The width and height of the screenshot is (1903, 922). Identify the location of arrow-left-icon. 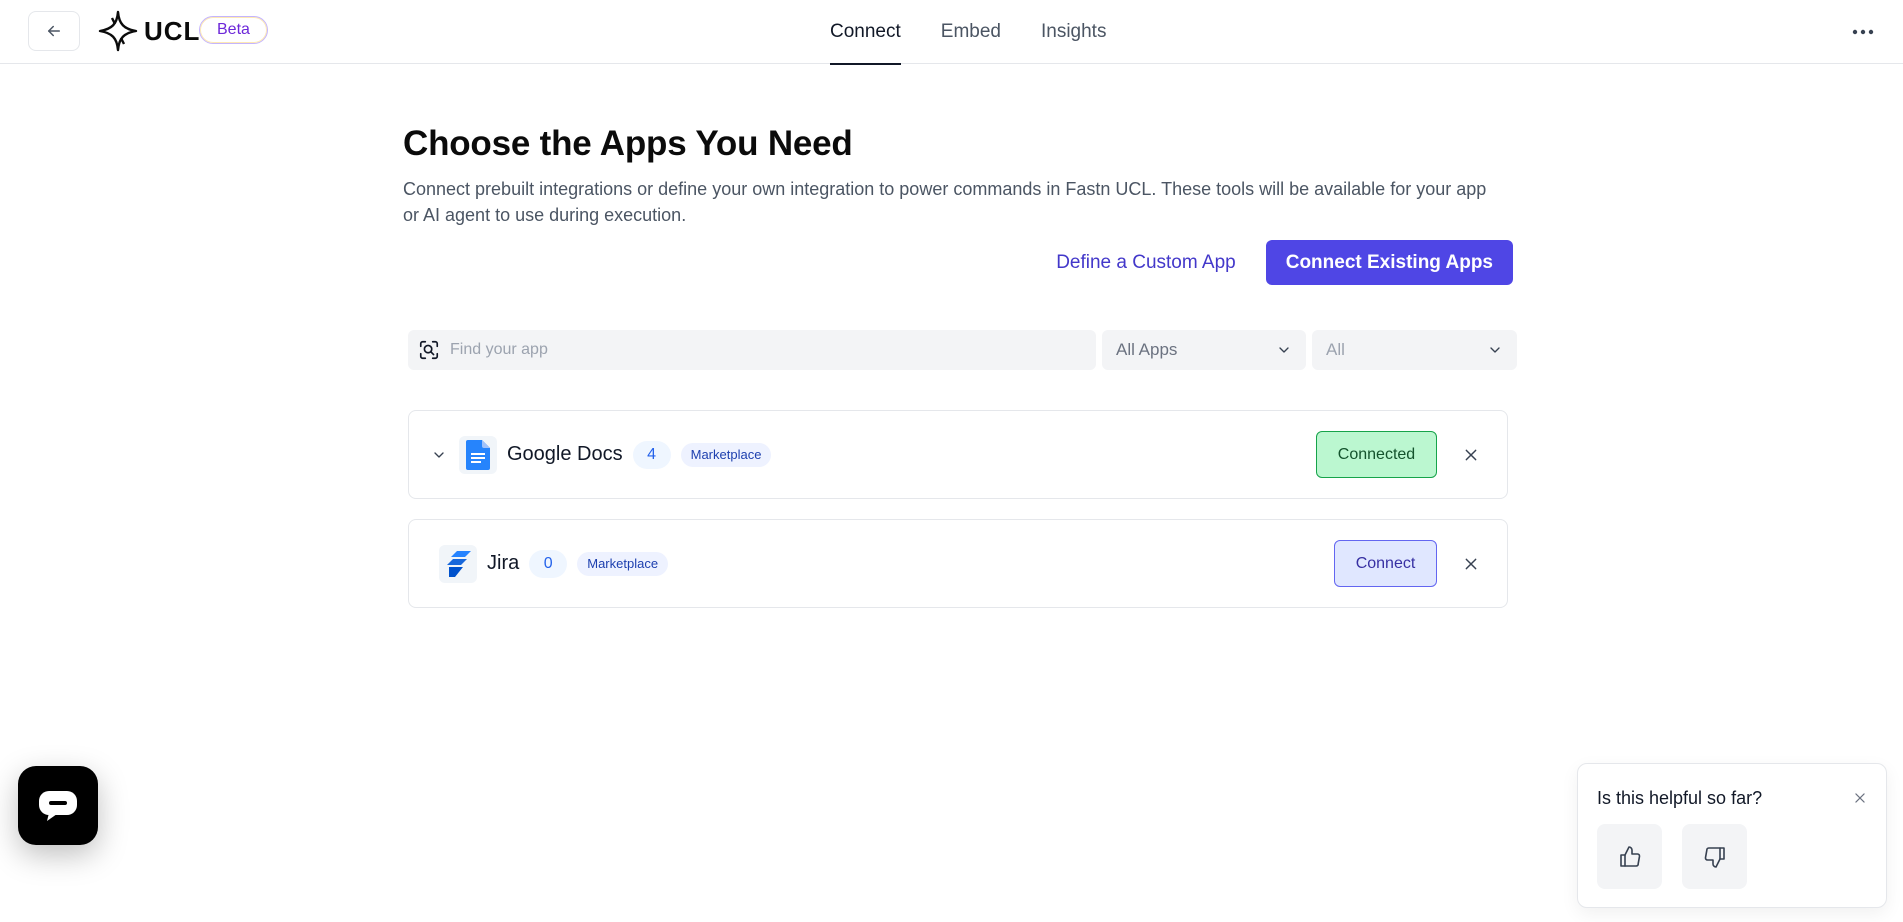
(54, 31).